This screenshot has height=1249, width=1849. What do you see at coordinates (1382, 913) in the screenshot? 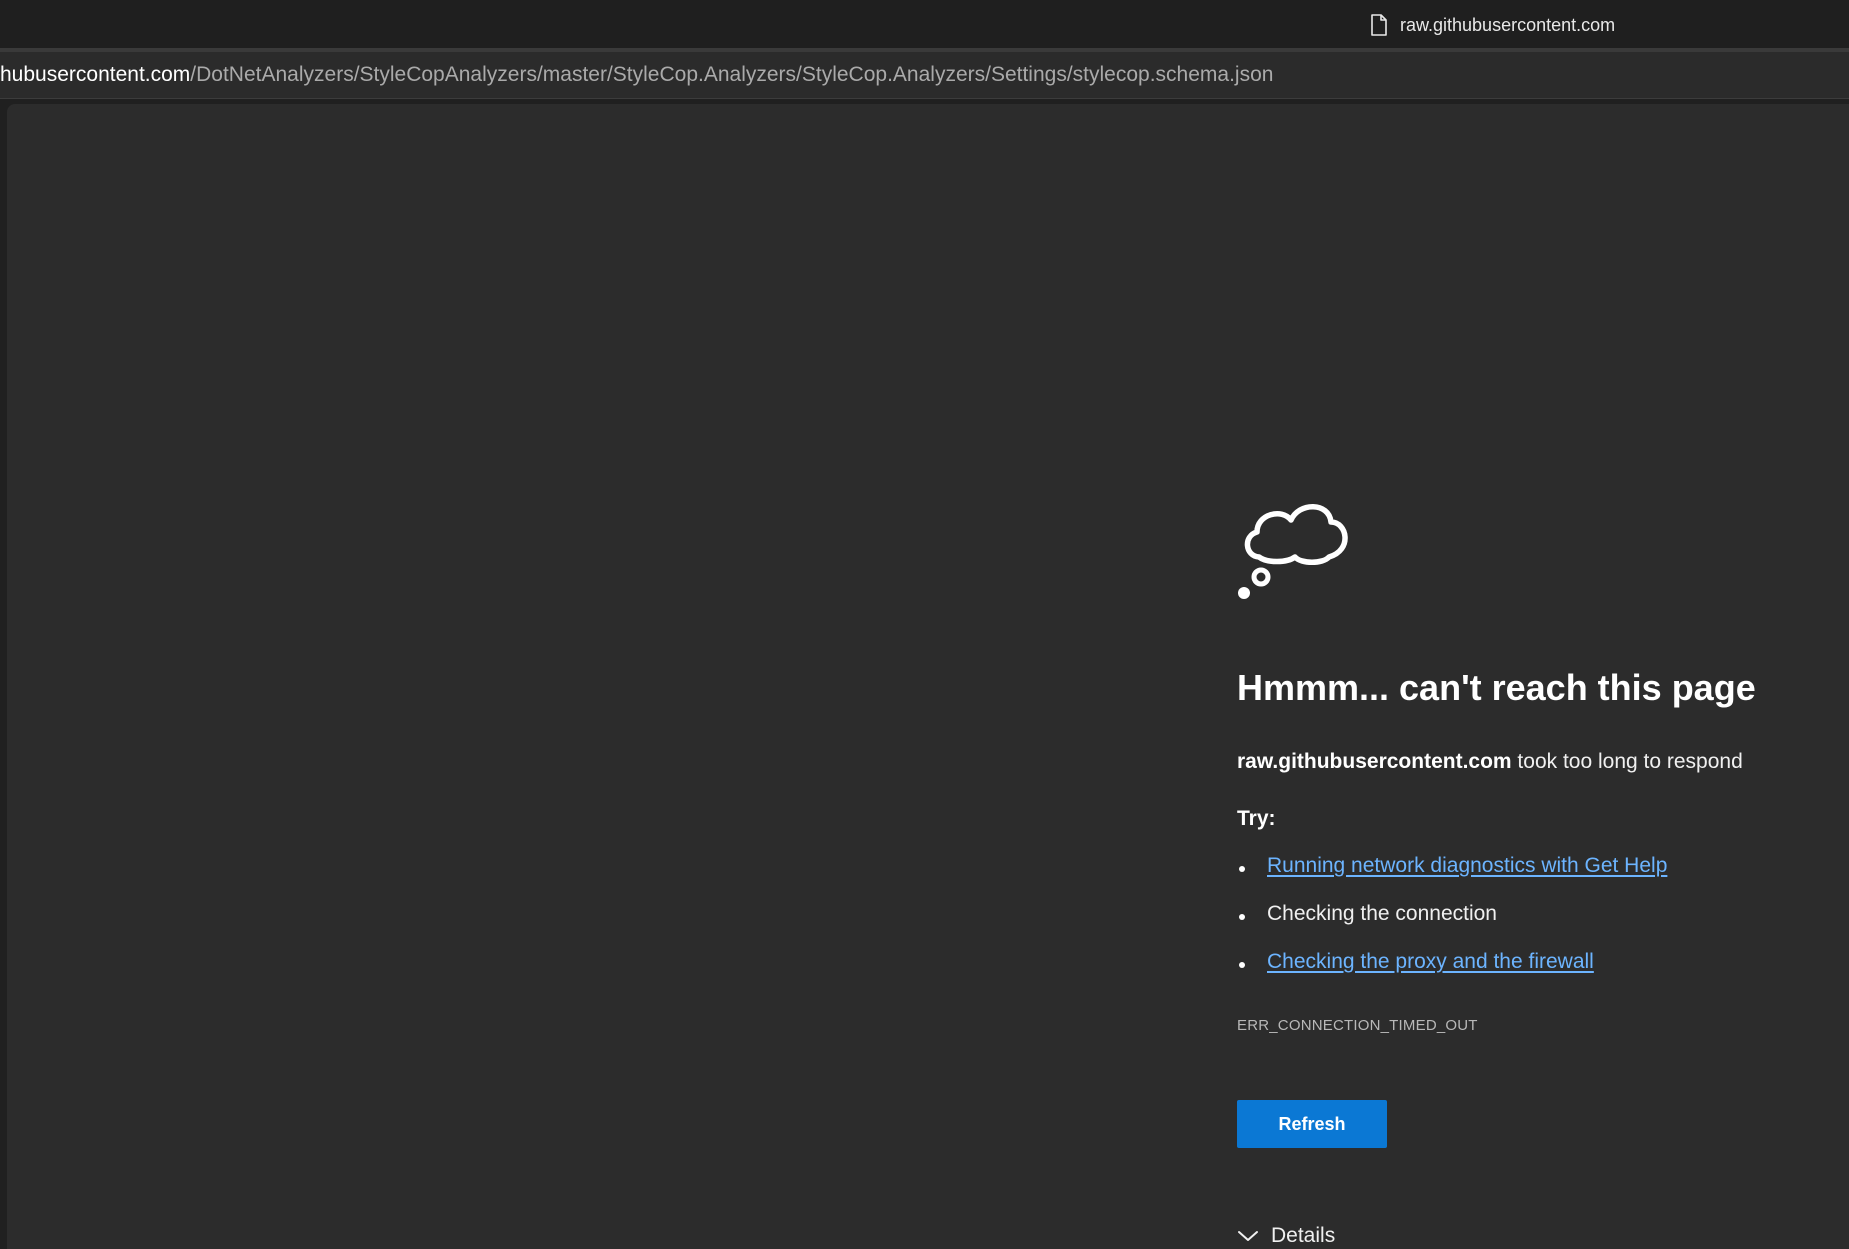
I see `check-connection-text: Checking the connection` at bounding box center [1382, 913].